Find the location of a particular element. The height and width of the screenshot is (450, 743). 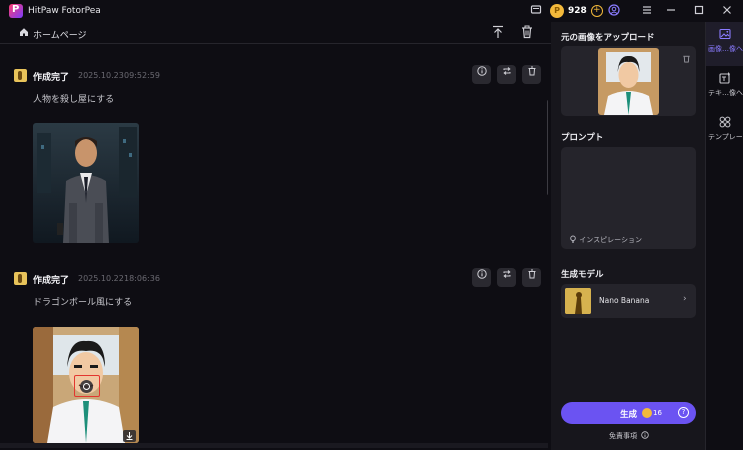

zoom-icon is located at coordinates (86, 386).